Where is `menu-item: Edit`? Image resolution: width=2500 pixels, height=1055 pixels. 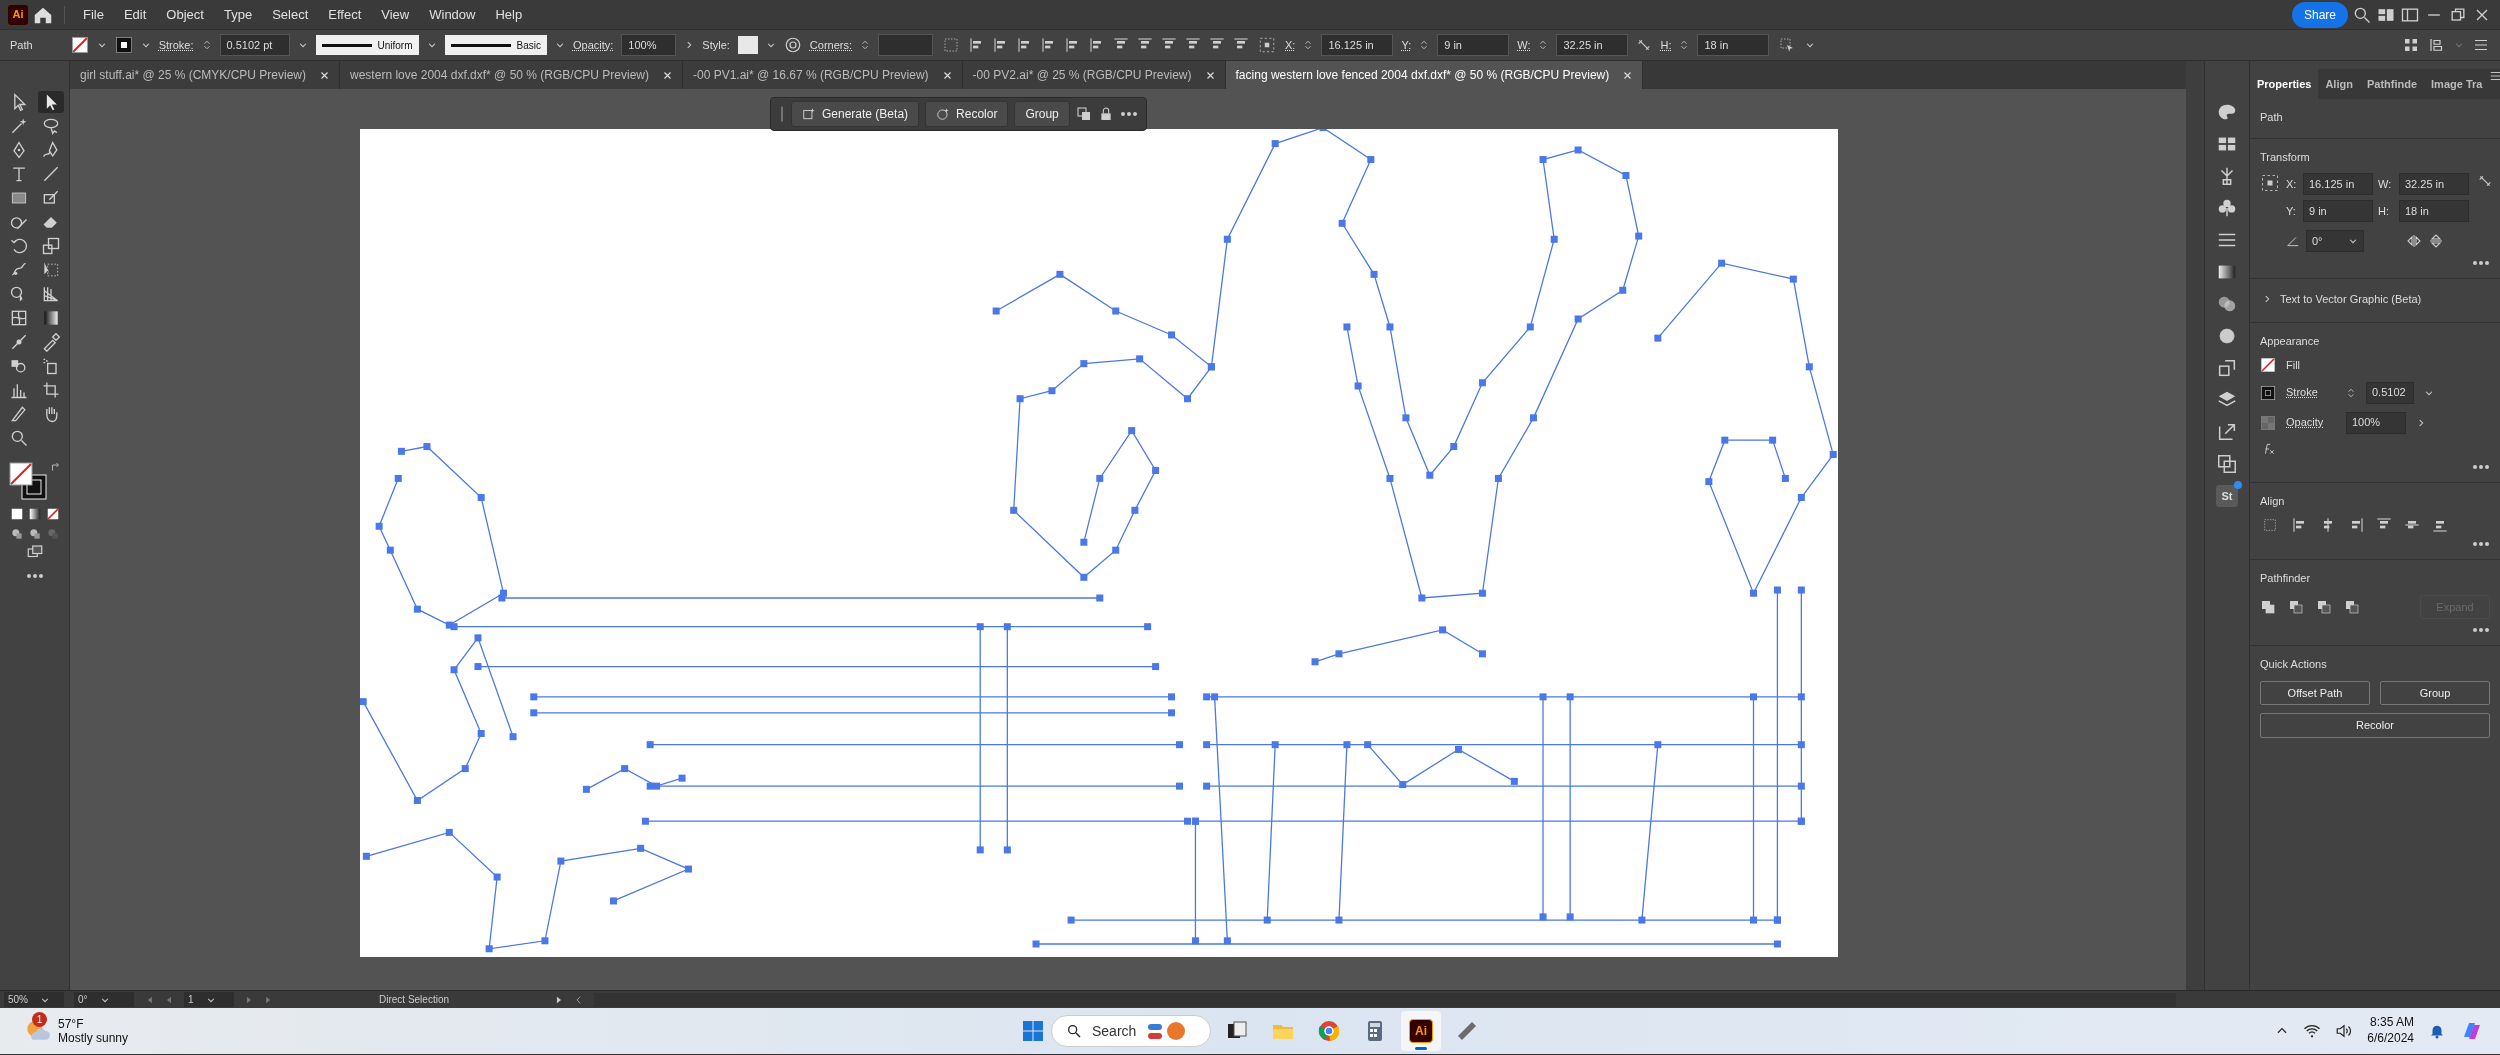 menu-item: Edit is located at coordinates (135, 14).